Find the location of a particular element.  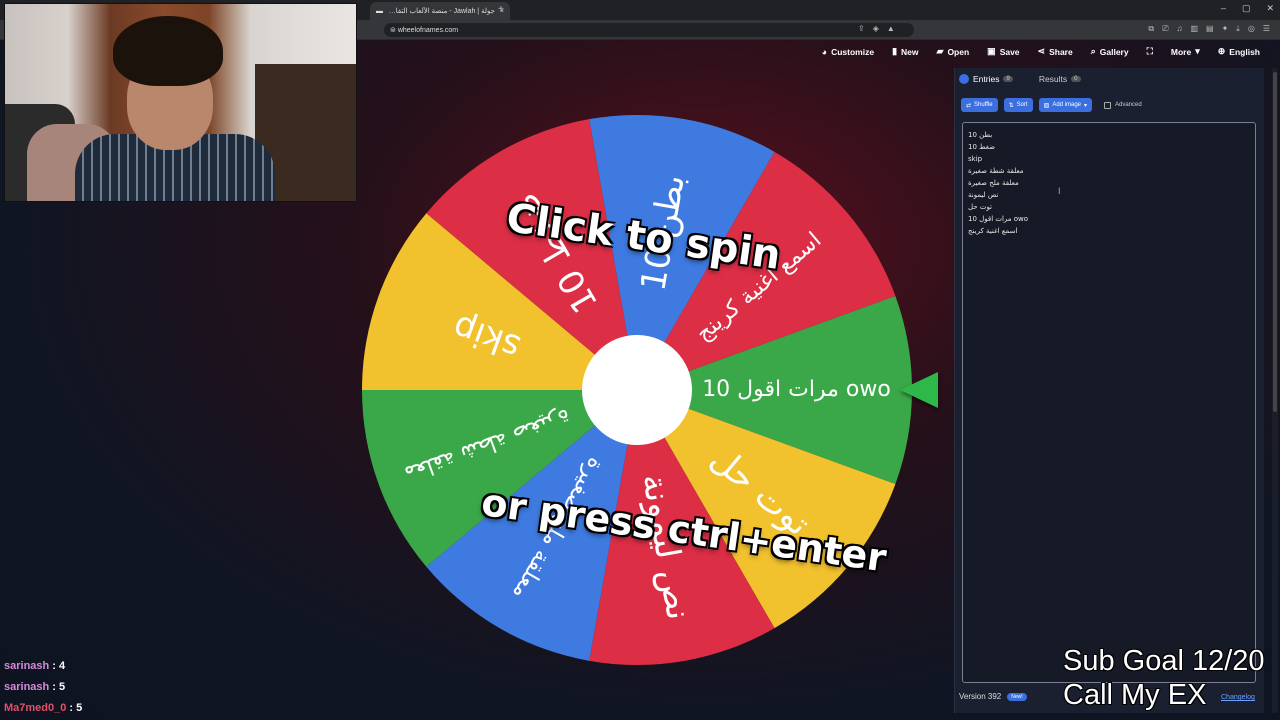

version-info: Version 392 New! is located at coordinates (993, 696).